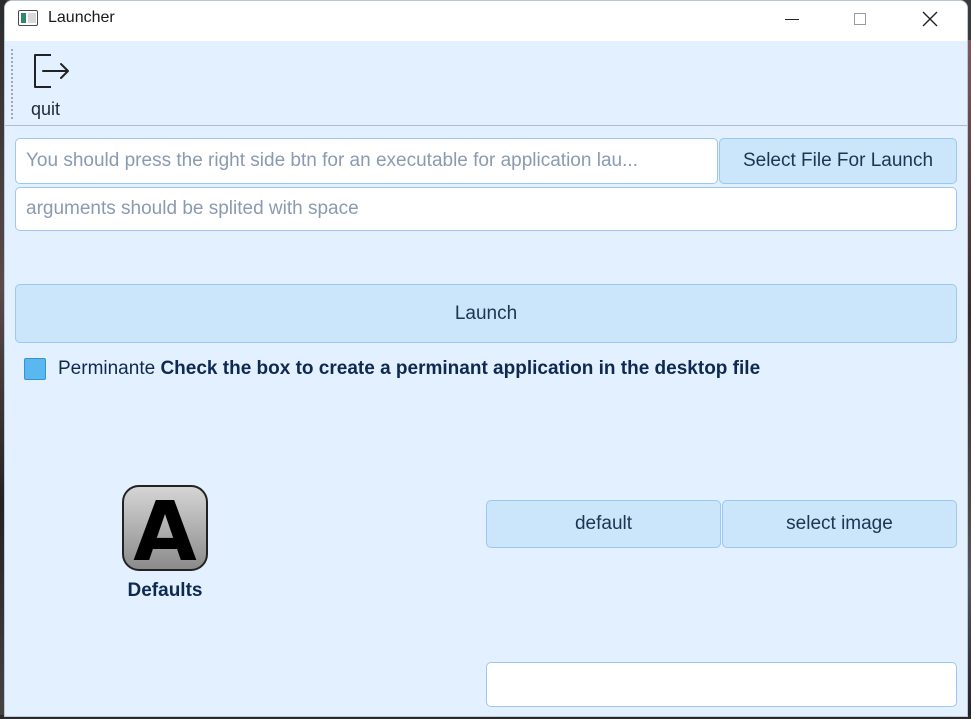 The image size is (971, 719). Describe the element at coordinates (192, 208) in the screenshot. I see `arguments-placeholder: arguments should be splited with space` at that location.